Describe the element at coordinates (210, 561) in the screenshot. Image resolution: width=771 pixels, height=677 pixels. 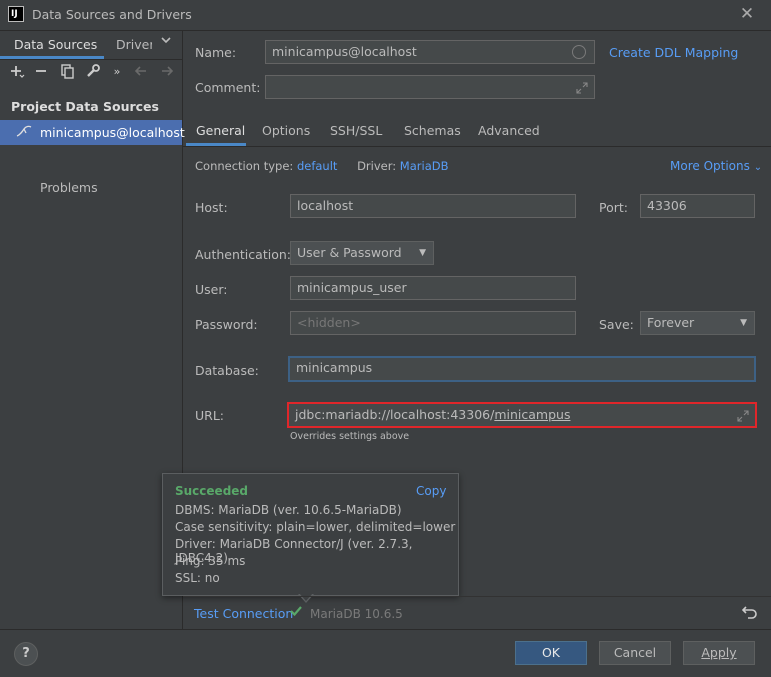
I see `tooltip-line: Ping: 35 ms` at that location.